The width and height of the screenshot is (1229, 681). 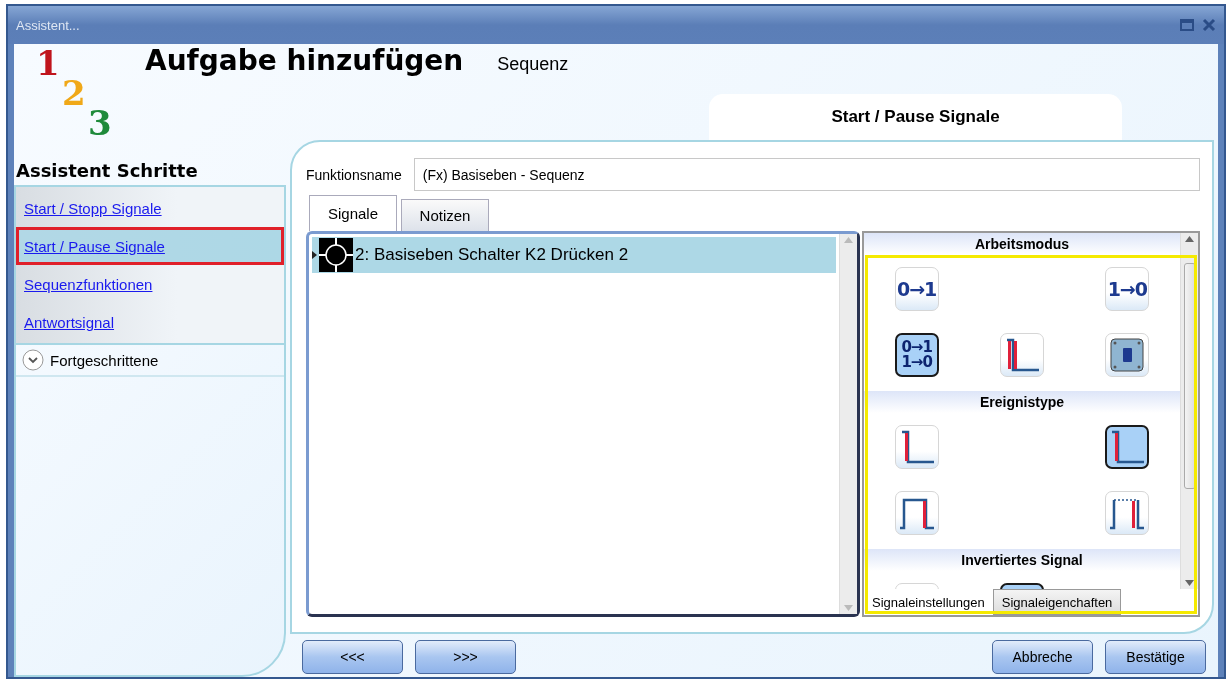 What do you see at coordinates (74, 93) in the screenshot?
I see `logo-digit: 2` at bounding box center [74, 93].